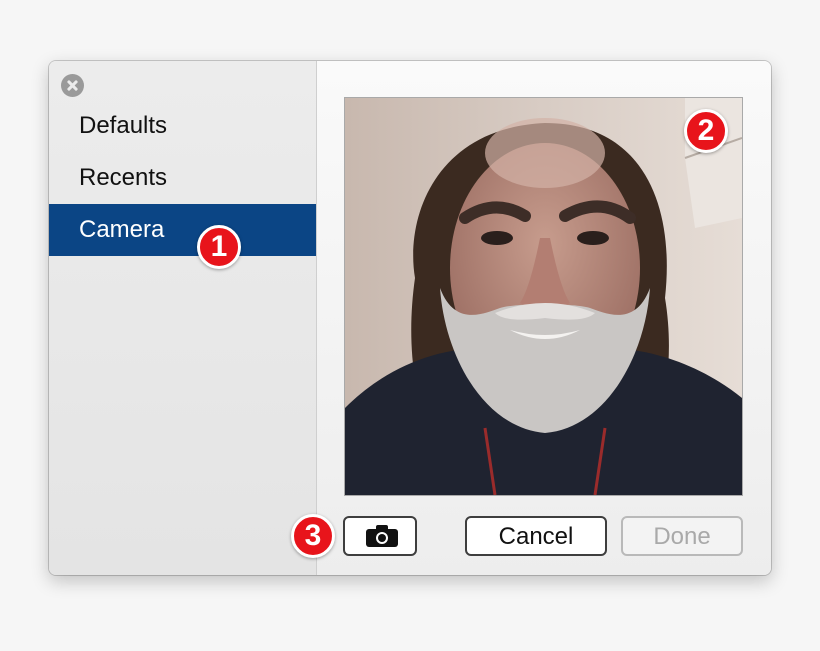 This screenshot has width=820, height=651. I want to click on take-photo-button, so click(380, 536).